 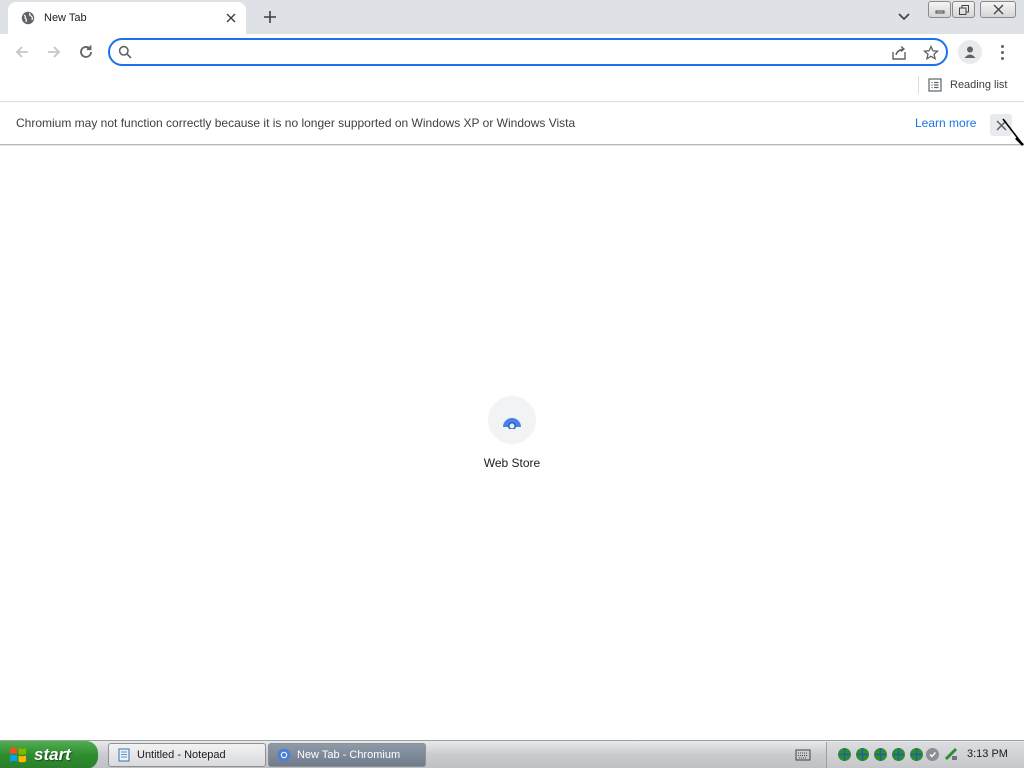 I want to click on minimize-icon, so click(x=939, y=11).